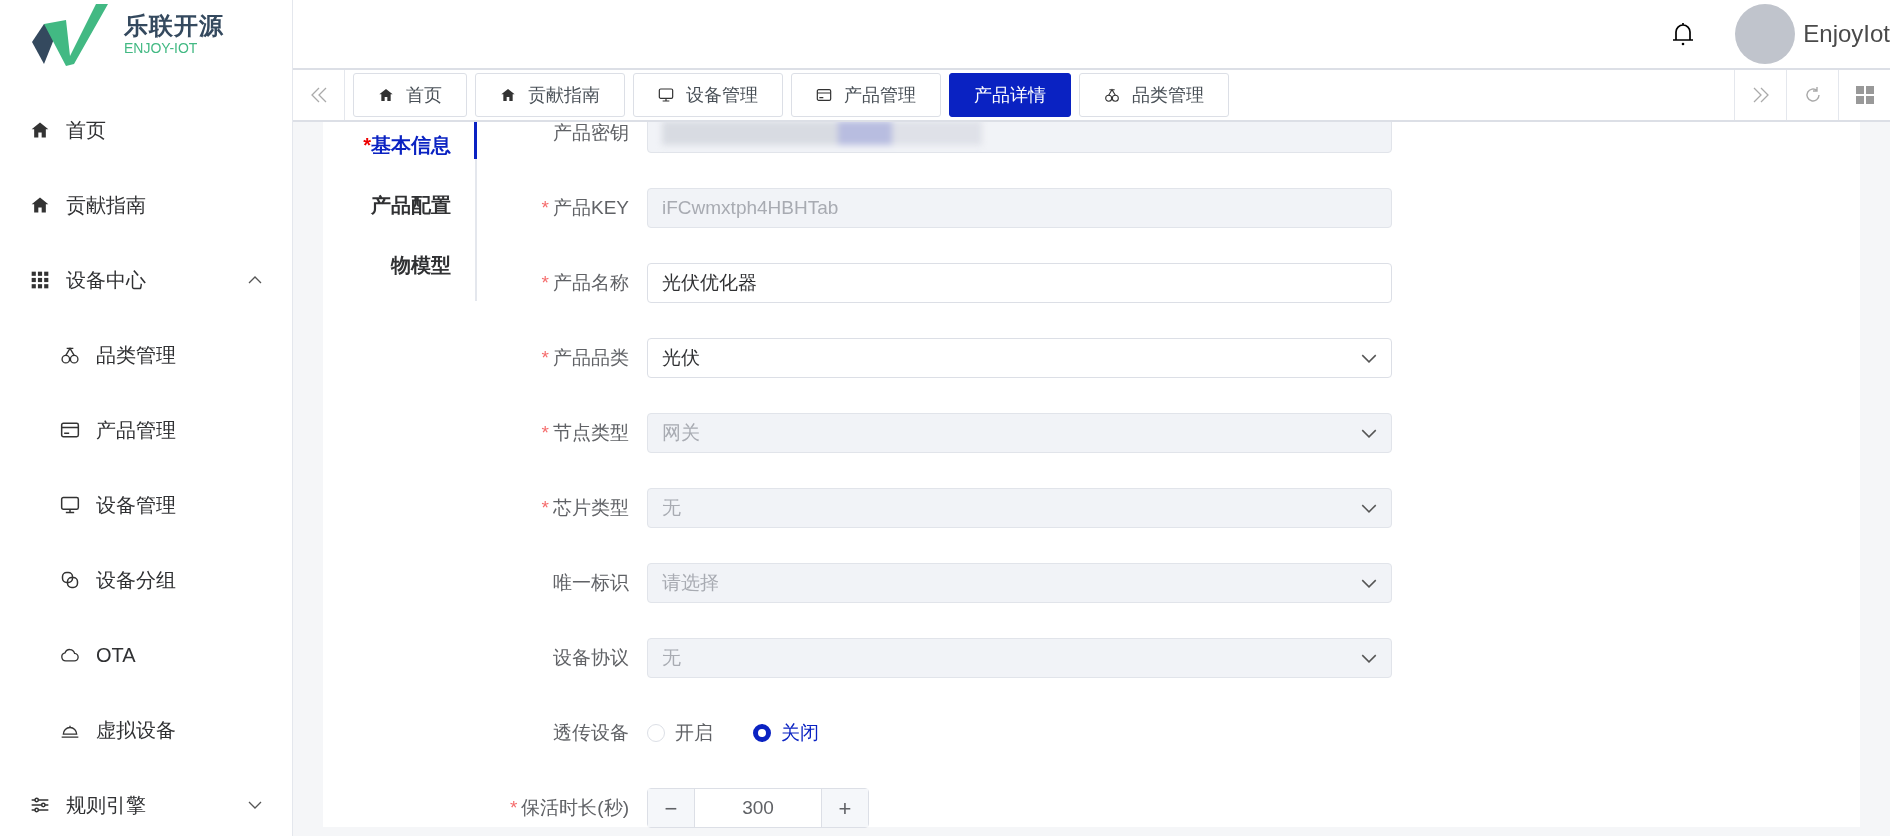 The width and height of the screenshot is (1890, 836). What do you see at coordinates (1010, 95) in the screenshot?
I see `page-tab: 产品详情` at bounding box center [1010, 95].